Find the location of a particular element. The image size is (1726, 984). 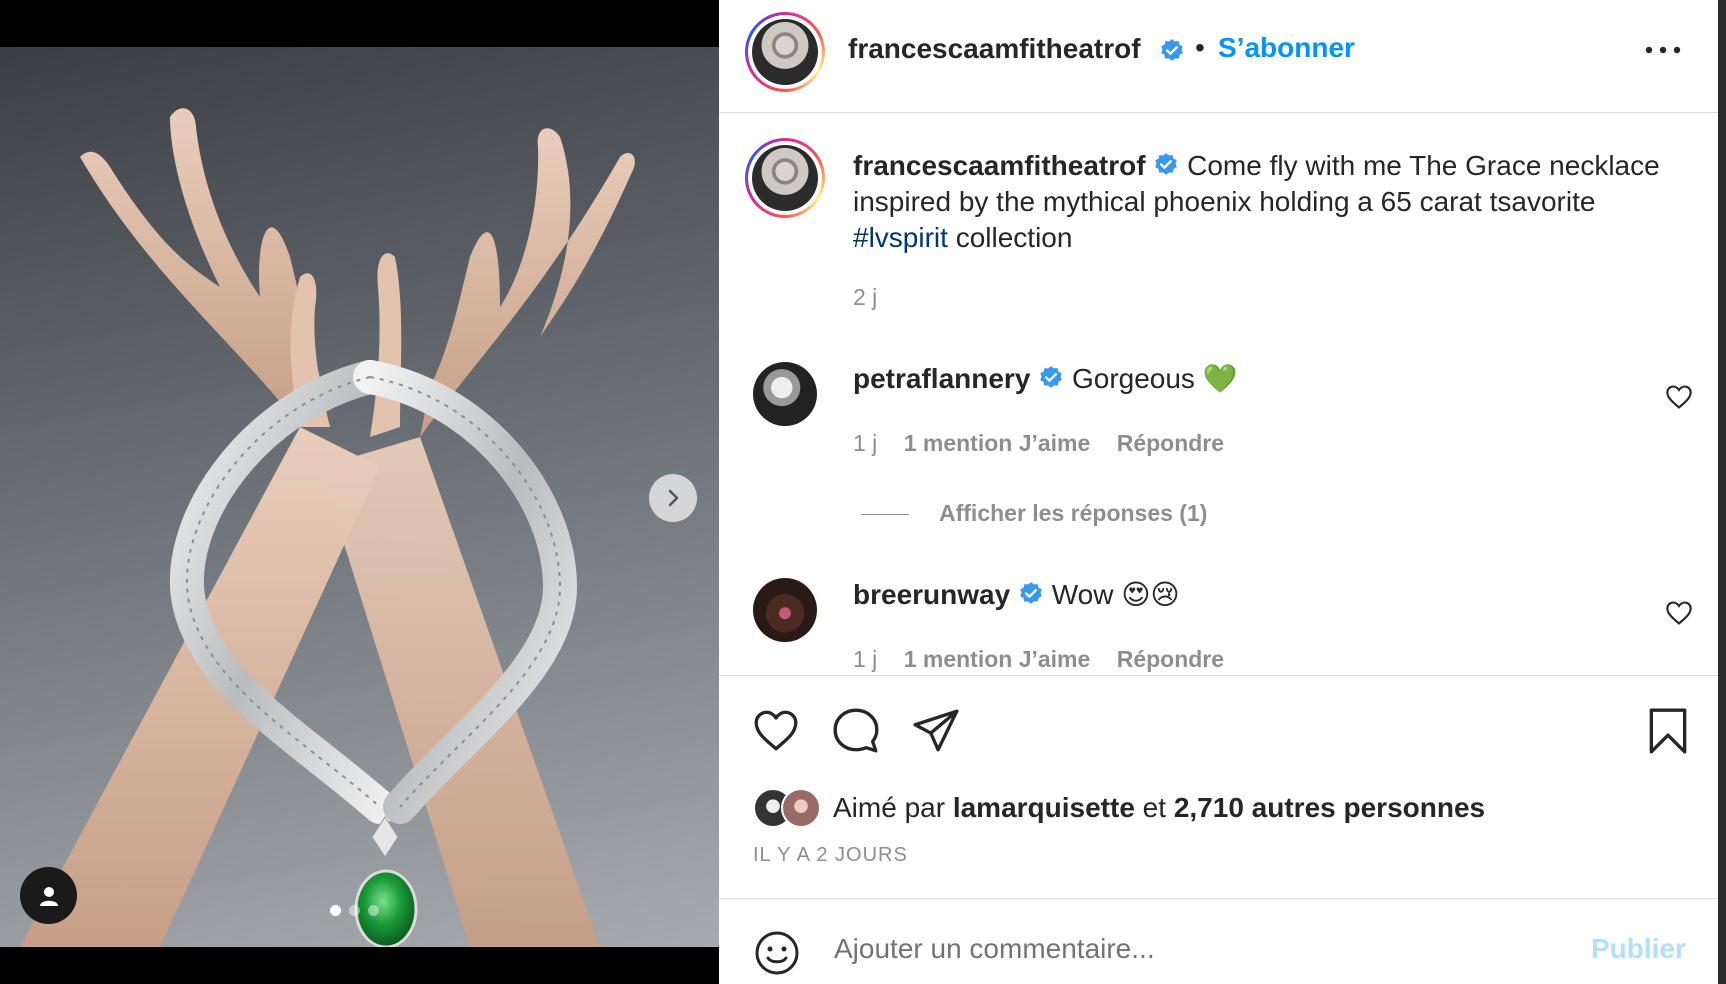

commenter-username: breerunway is located at coordinates (931, 594).